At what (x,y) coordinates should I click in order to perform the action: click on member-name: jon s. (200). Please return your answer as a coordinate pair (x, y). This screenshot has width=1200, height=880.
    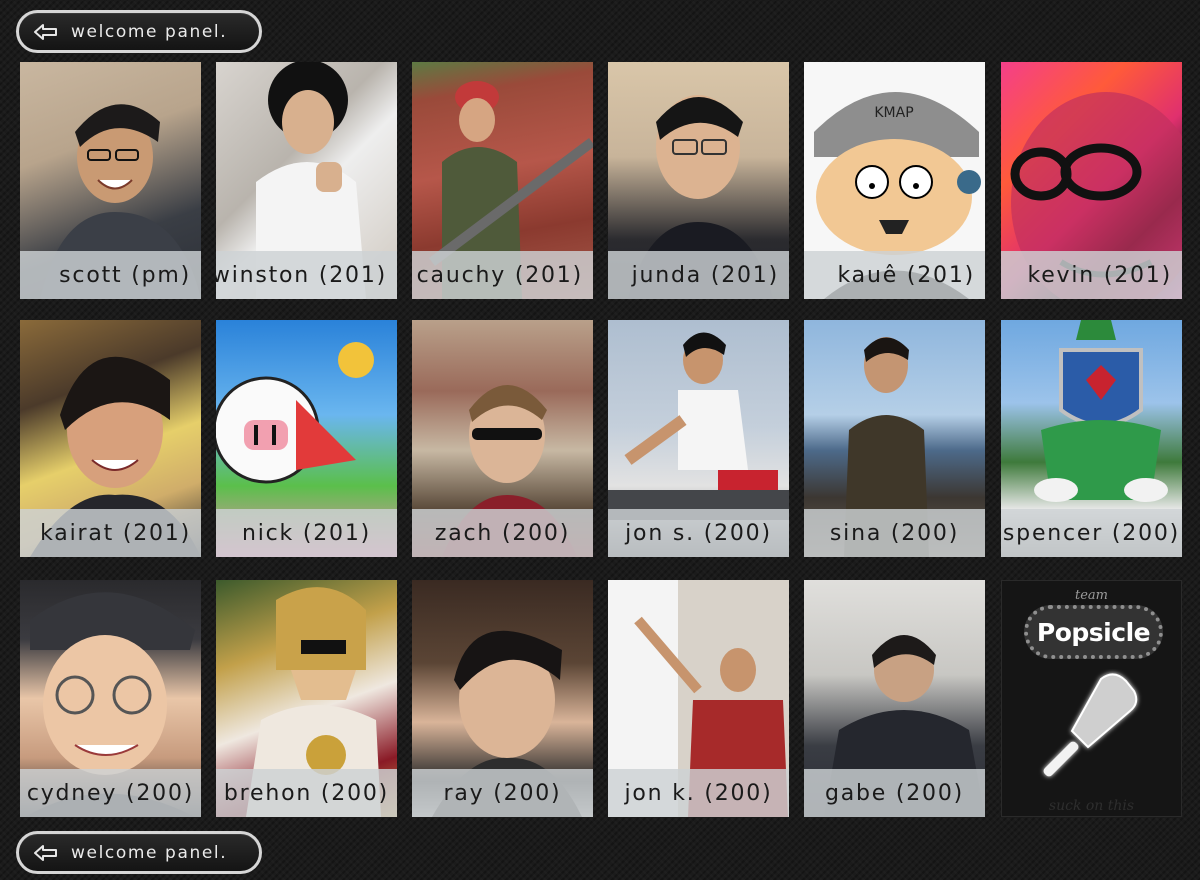
    Looking at the image, I should click on (698, 533).